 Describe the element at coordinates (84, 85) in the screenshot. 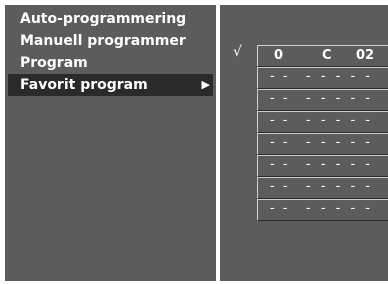

I see `menu-item-label: Favorit program` at that location.